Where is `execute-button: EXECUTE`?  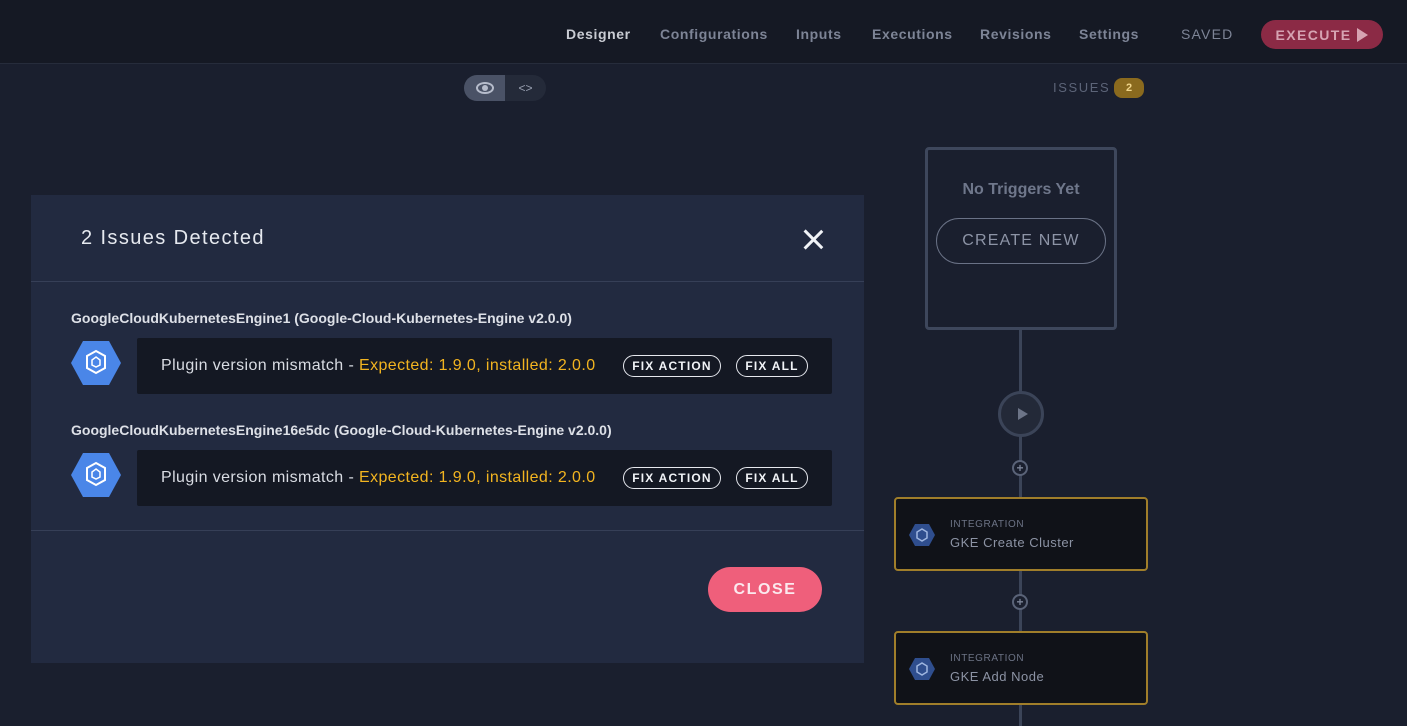 execute-button: EXECUTE is located at coordinates (1322, 34).